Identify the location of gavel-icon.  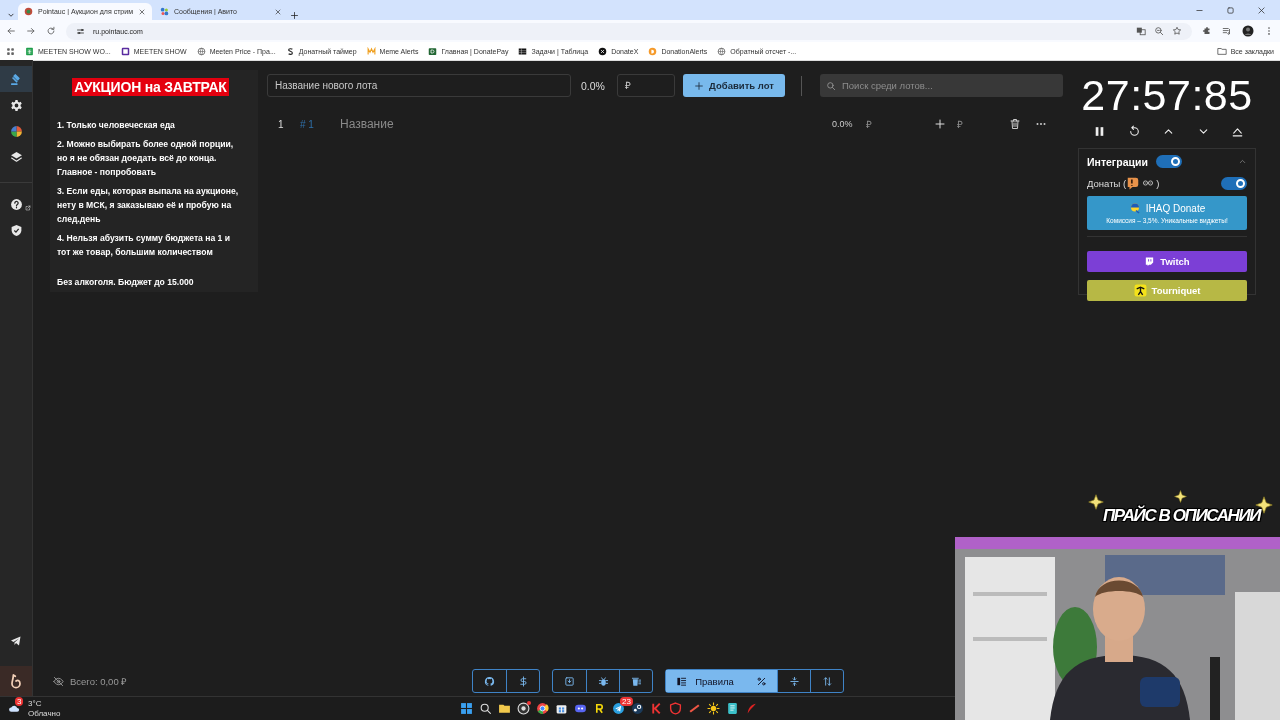
(16, 79).